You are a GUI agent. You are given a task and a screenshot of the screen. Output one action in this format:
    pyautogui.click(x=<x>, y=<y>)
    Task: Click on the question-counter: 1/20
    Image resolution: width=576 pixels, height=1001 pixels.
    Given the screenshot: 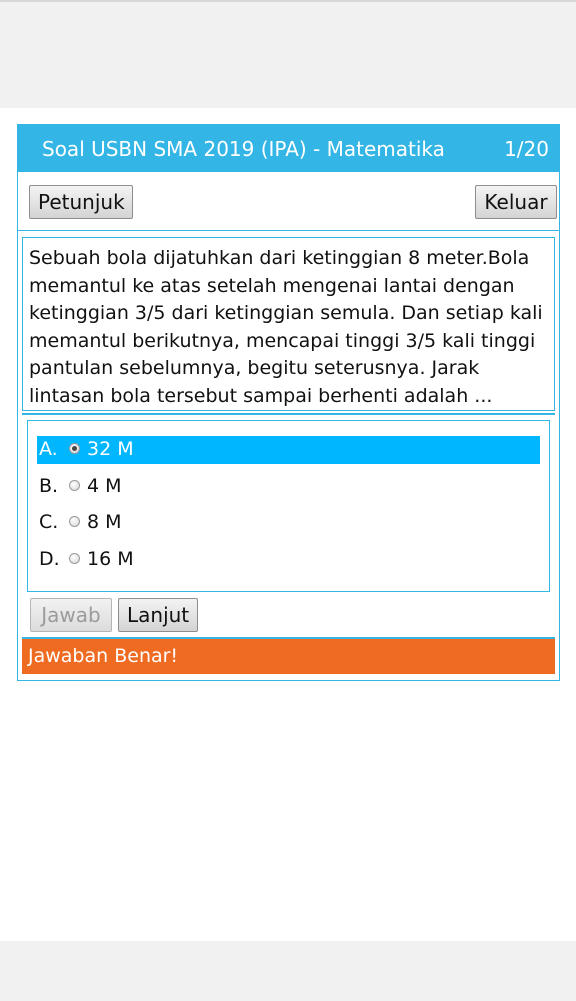 What is the action you would take?
    pyautogui.click(x=526, y=149)
    